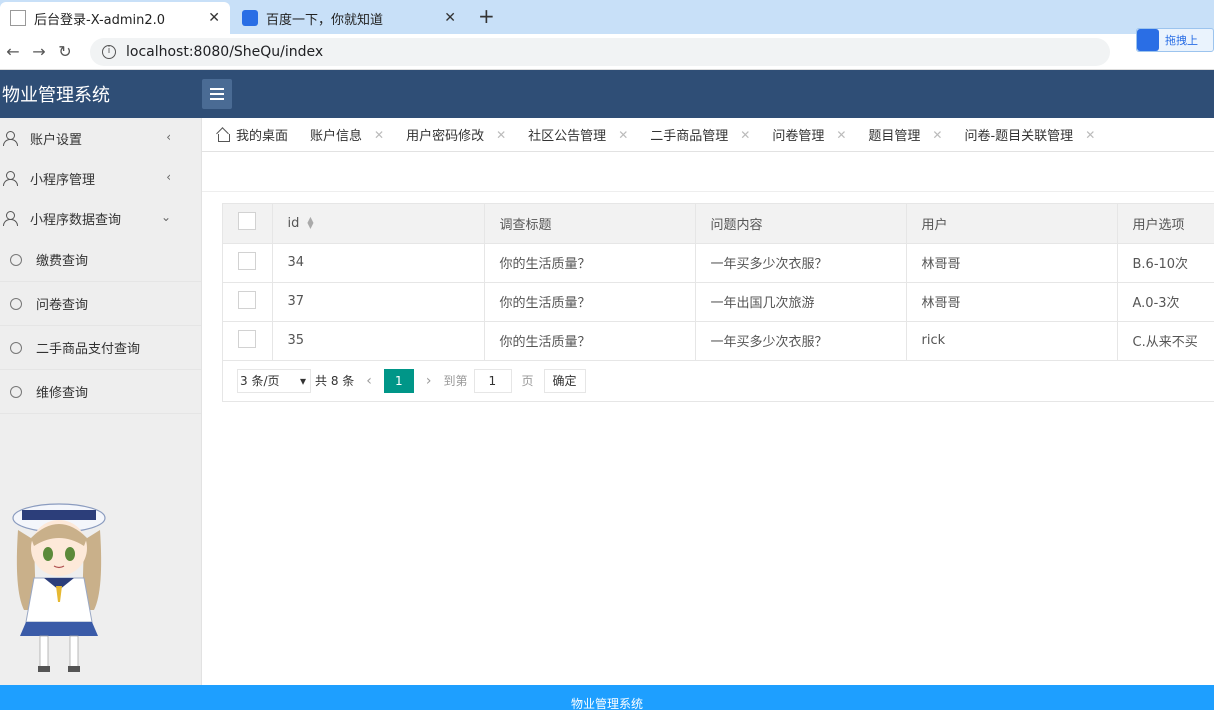  Describe the element at coordinates (1165, 341) in the screenshot. I see `cell-user-option: C.从来不买` at that location.